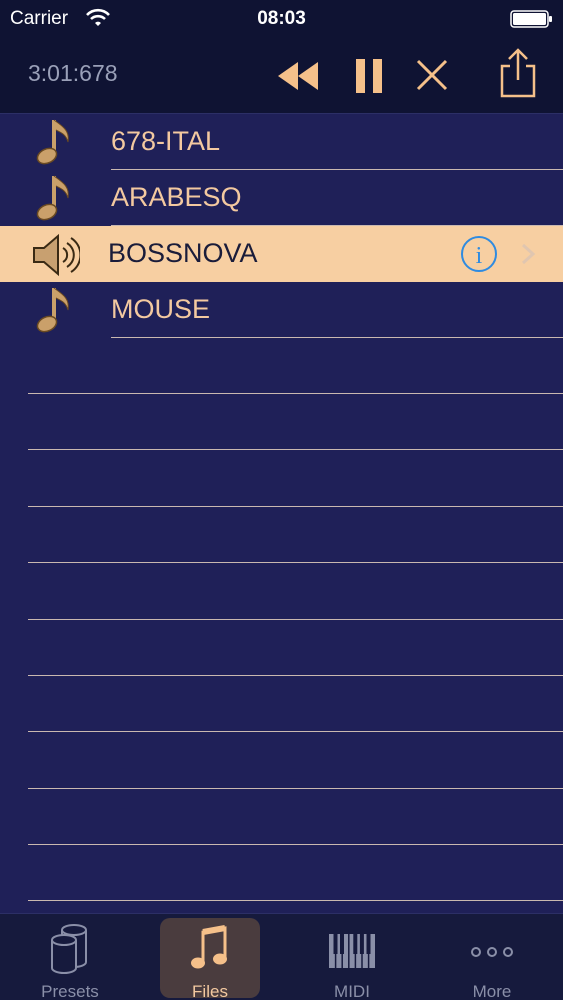 The height and width of the screenshot is (1000, 563). Describe the element at coordinates (281, 254) in the screenshot. I see `list-item-selected: BOSSNOVA i` at that location.